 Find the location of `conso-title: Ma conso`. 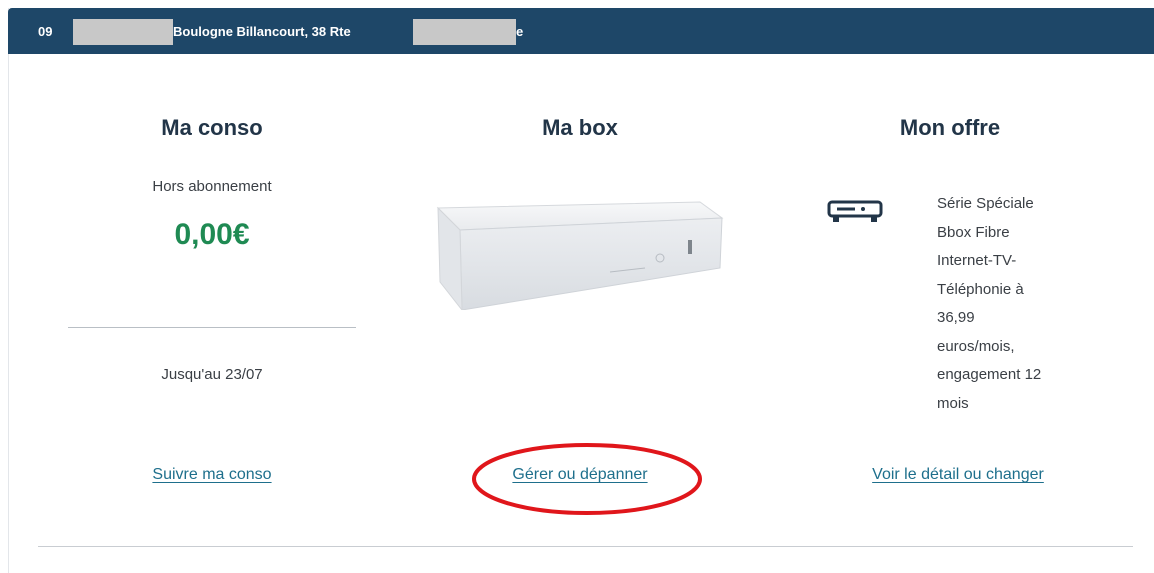

conso-title: Ma conso is located at coordinates (212, 127).